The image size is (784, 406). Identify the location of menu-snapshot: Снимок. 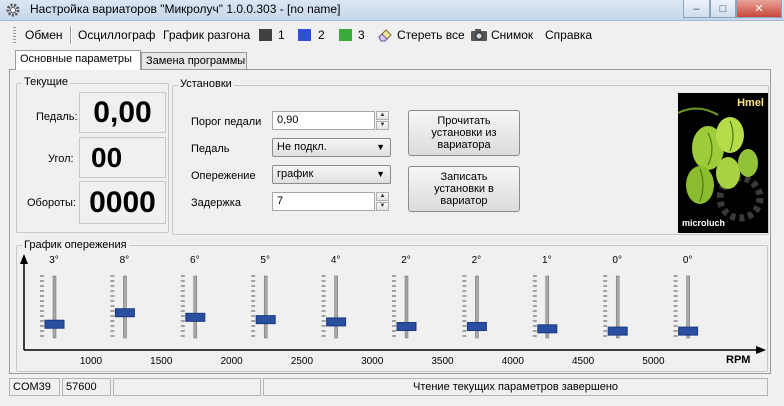
(512, 35).